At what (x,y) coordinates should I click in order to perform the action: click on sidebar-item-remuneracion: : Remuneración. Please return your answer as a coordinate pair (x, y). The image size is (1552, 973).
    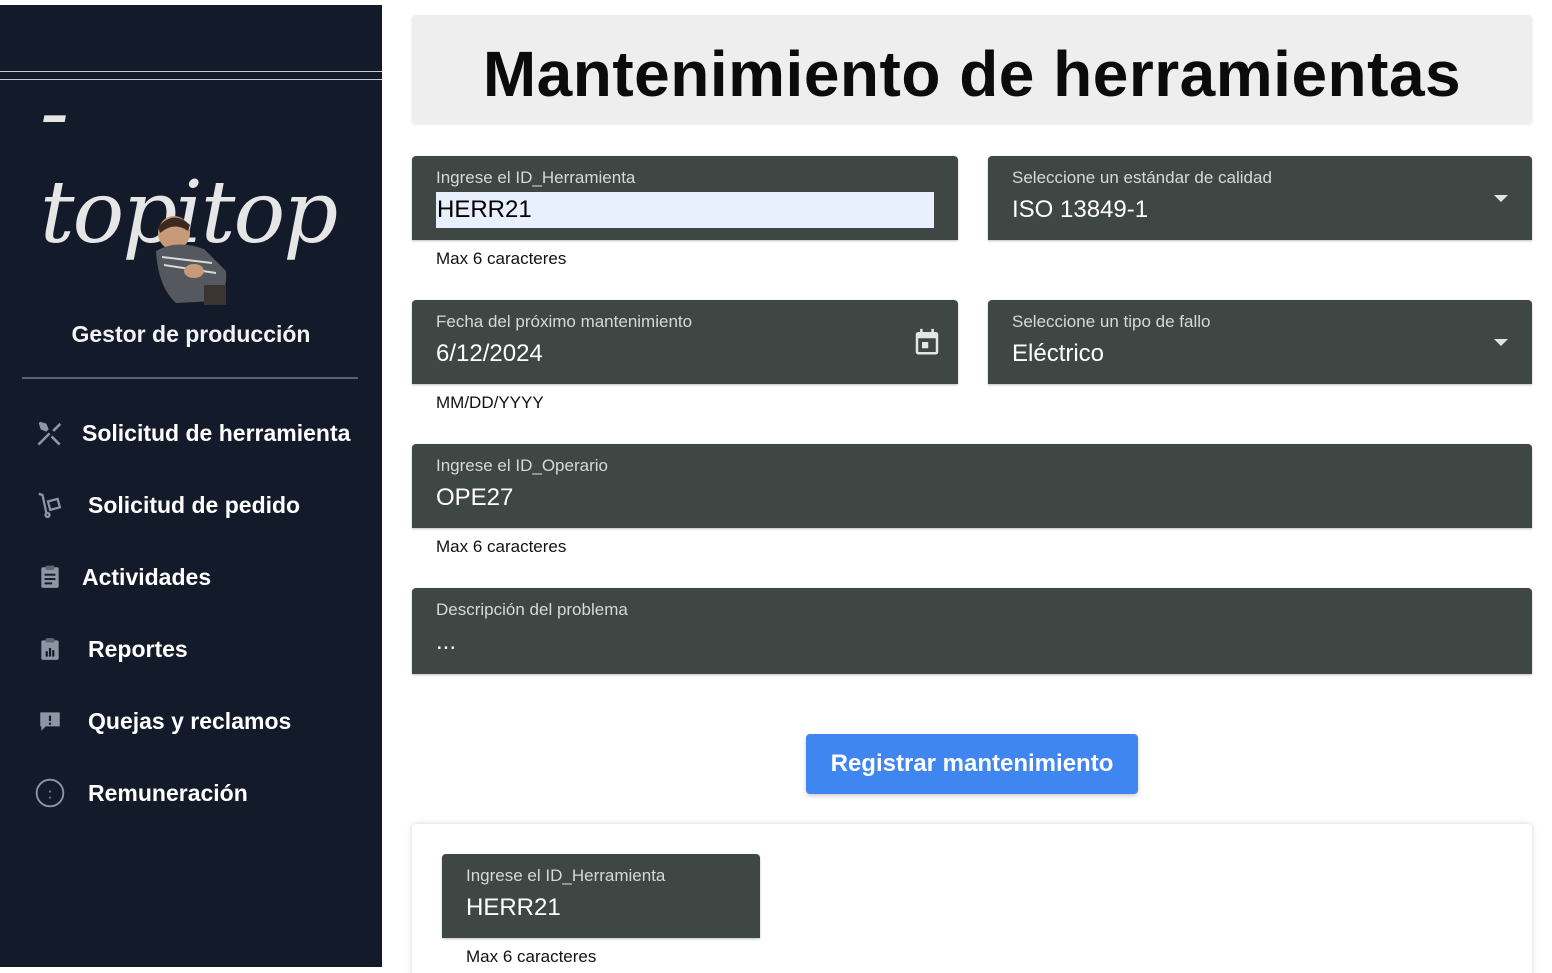
    Looking at the image, I should click on (200, 793).